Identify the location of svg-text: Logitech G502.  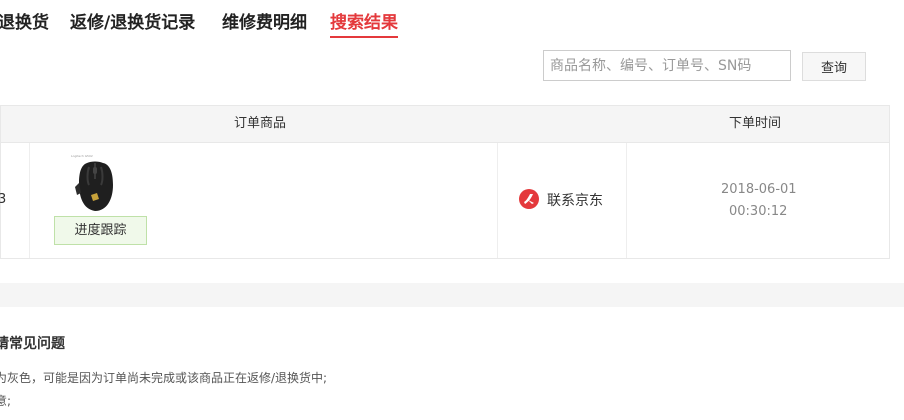
(82, 156).